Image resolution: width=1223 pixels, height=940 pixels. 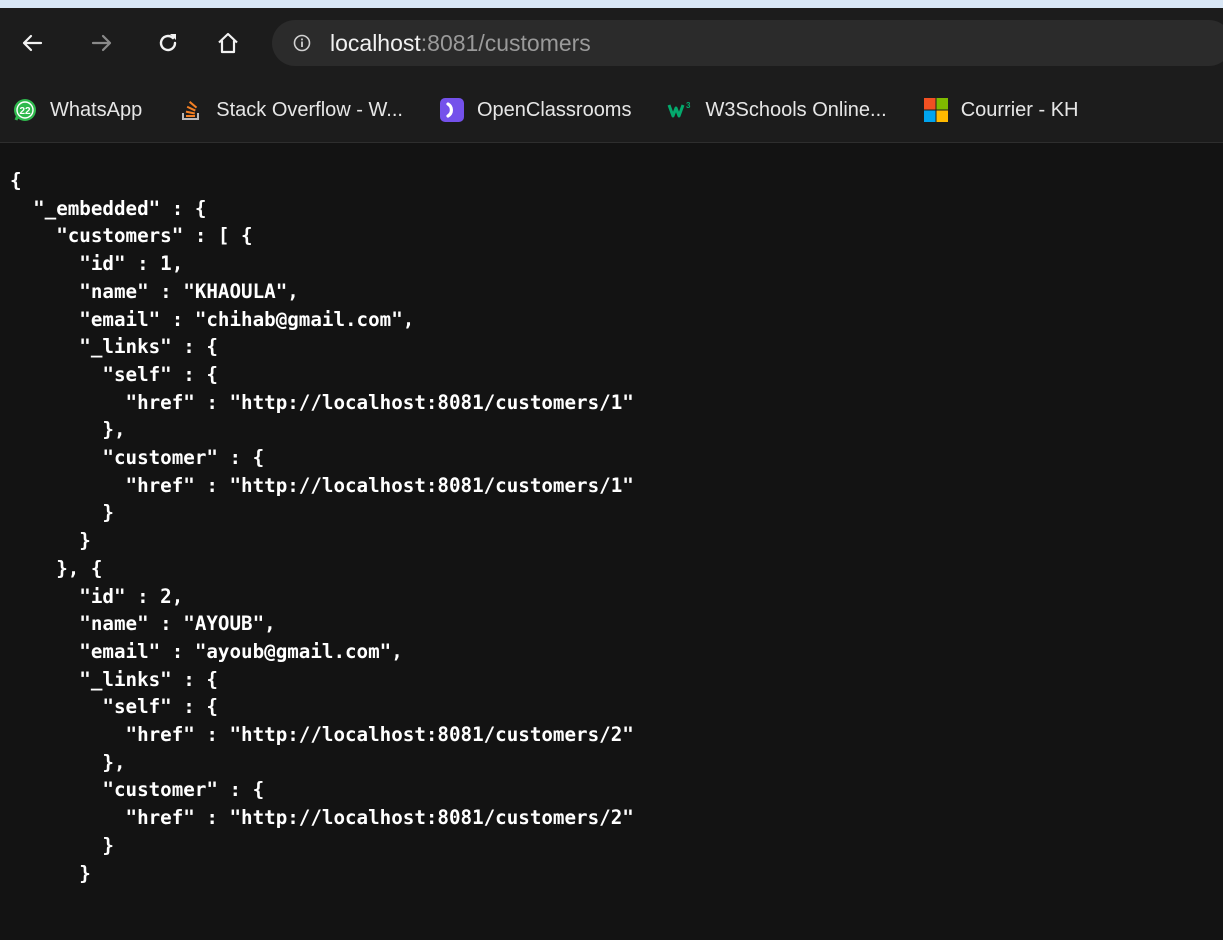 What do you see at coordinates (168, 43) in the screenshot?
I see `reload-icon` at bounding box center [168, 43].